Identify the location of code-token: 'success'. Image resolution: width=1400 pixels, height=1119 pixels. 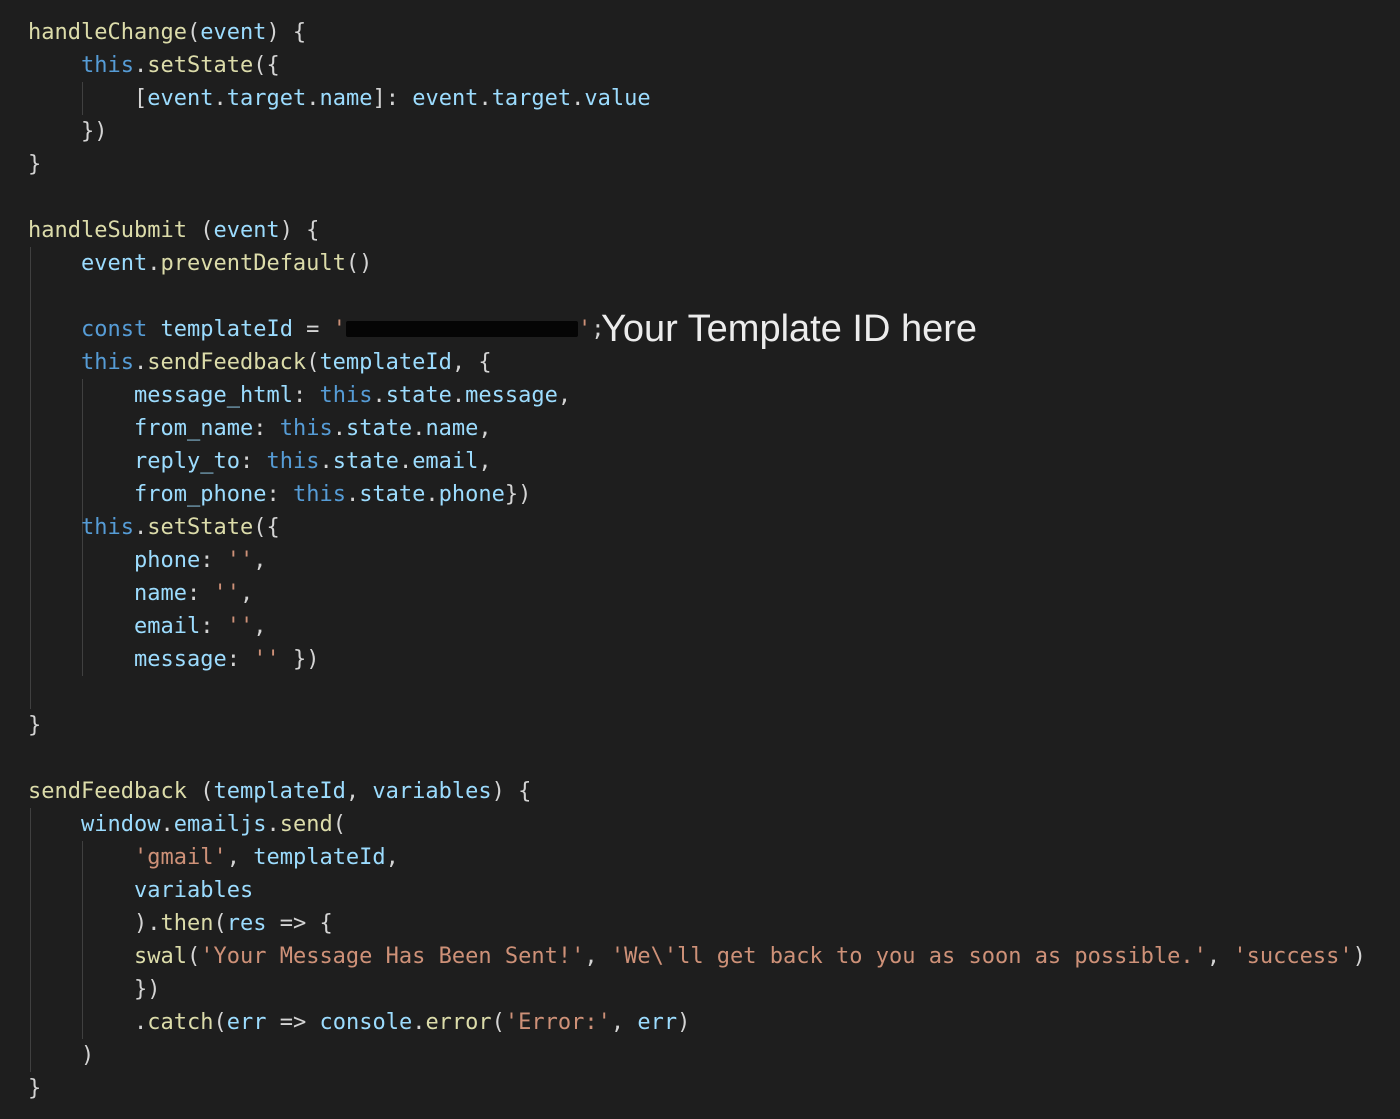
(1293, 956).